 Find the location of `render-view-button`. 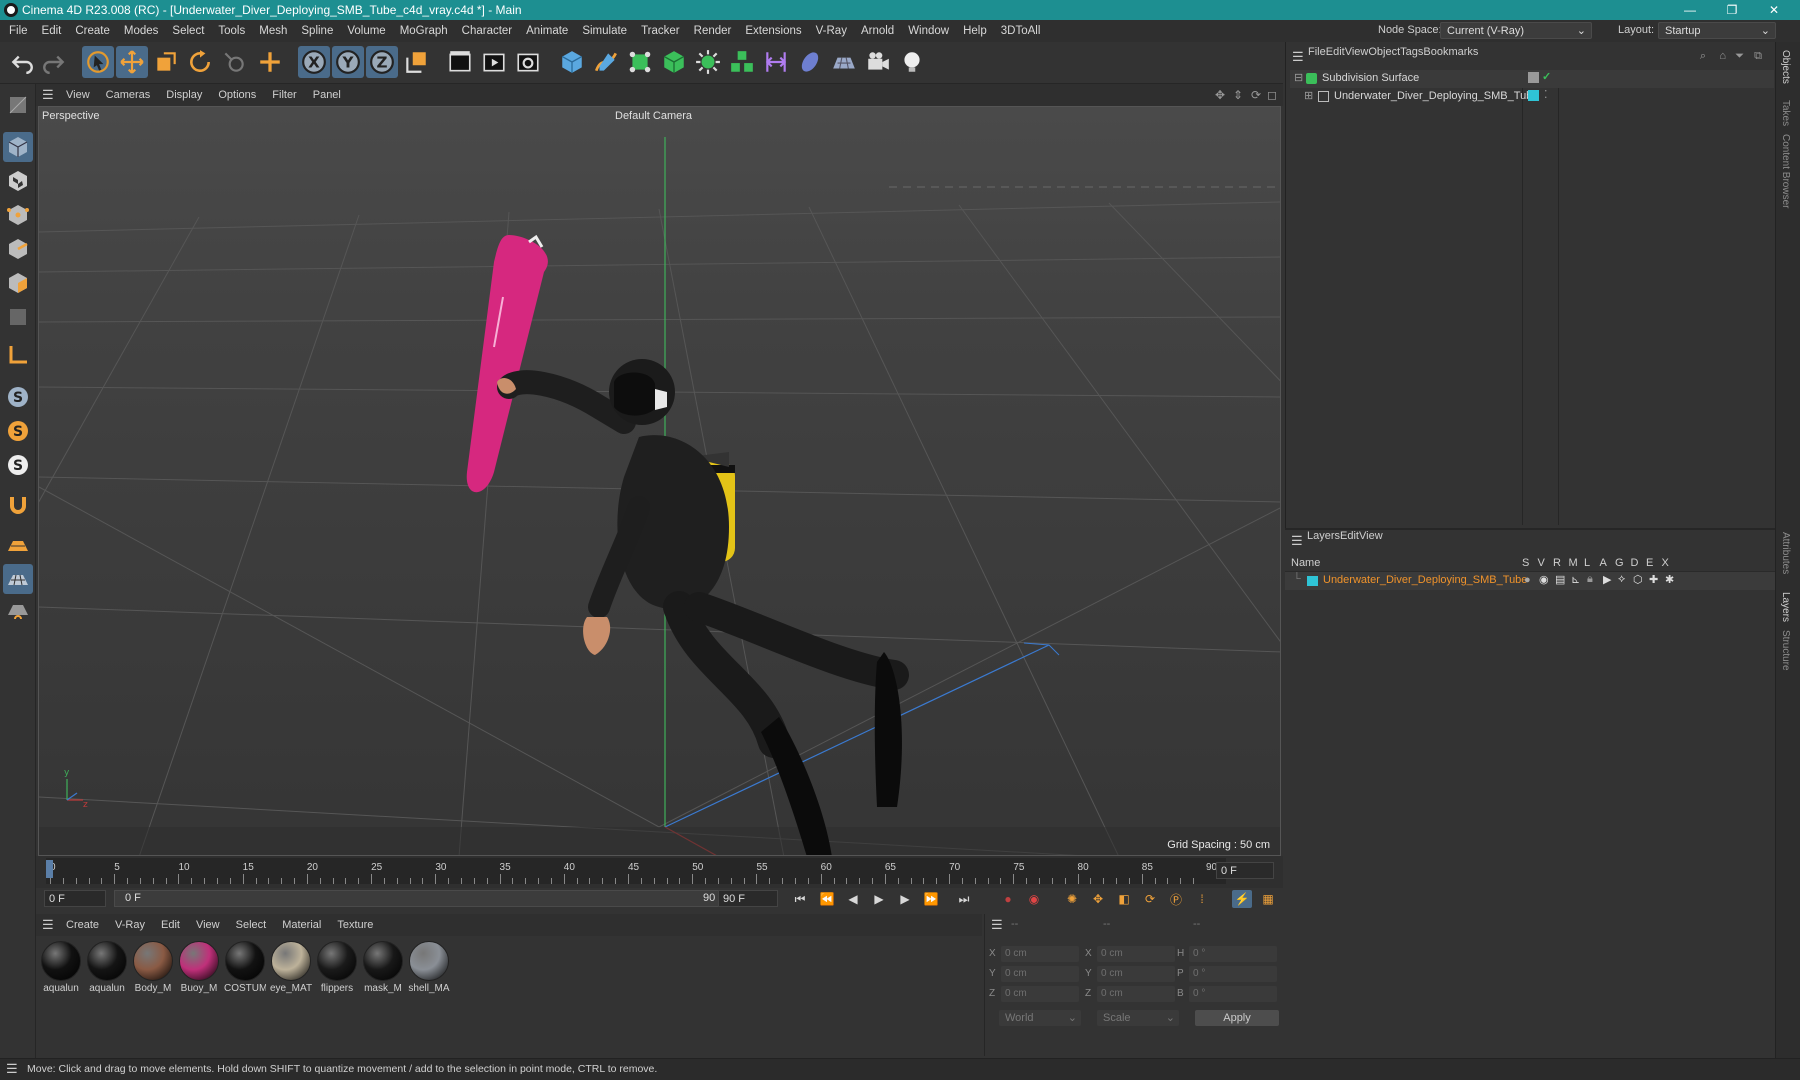

render-view-button is located at coordinates (460, 62).